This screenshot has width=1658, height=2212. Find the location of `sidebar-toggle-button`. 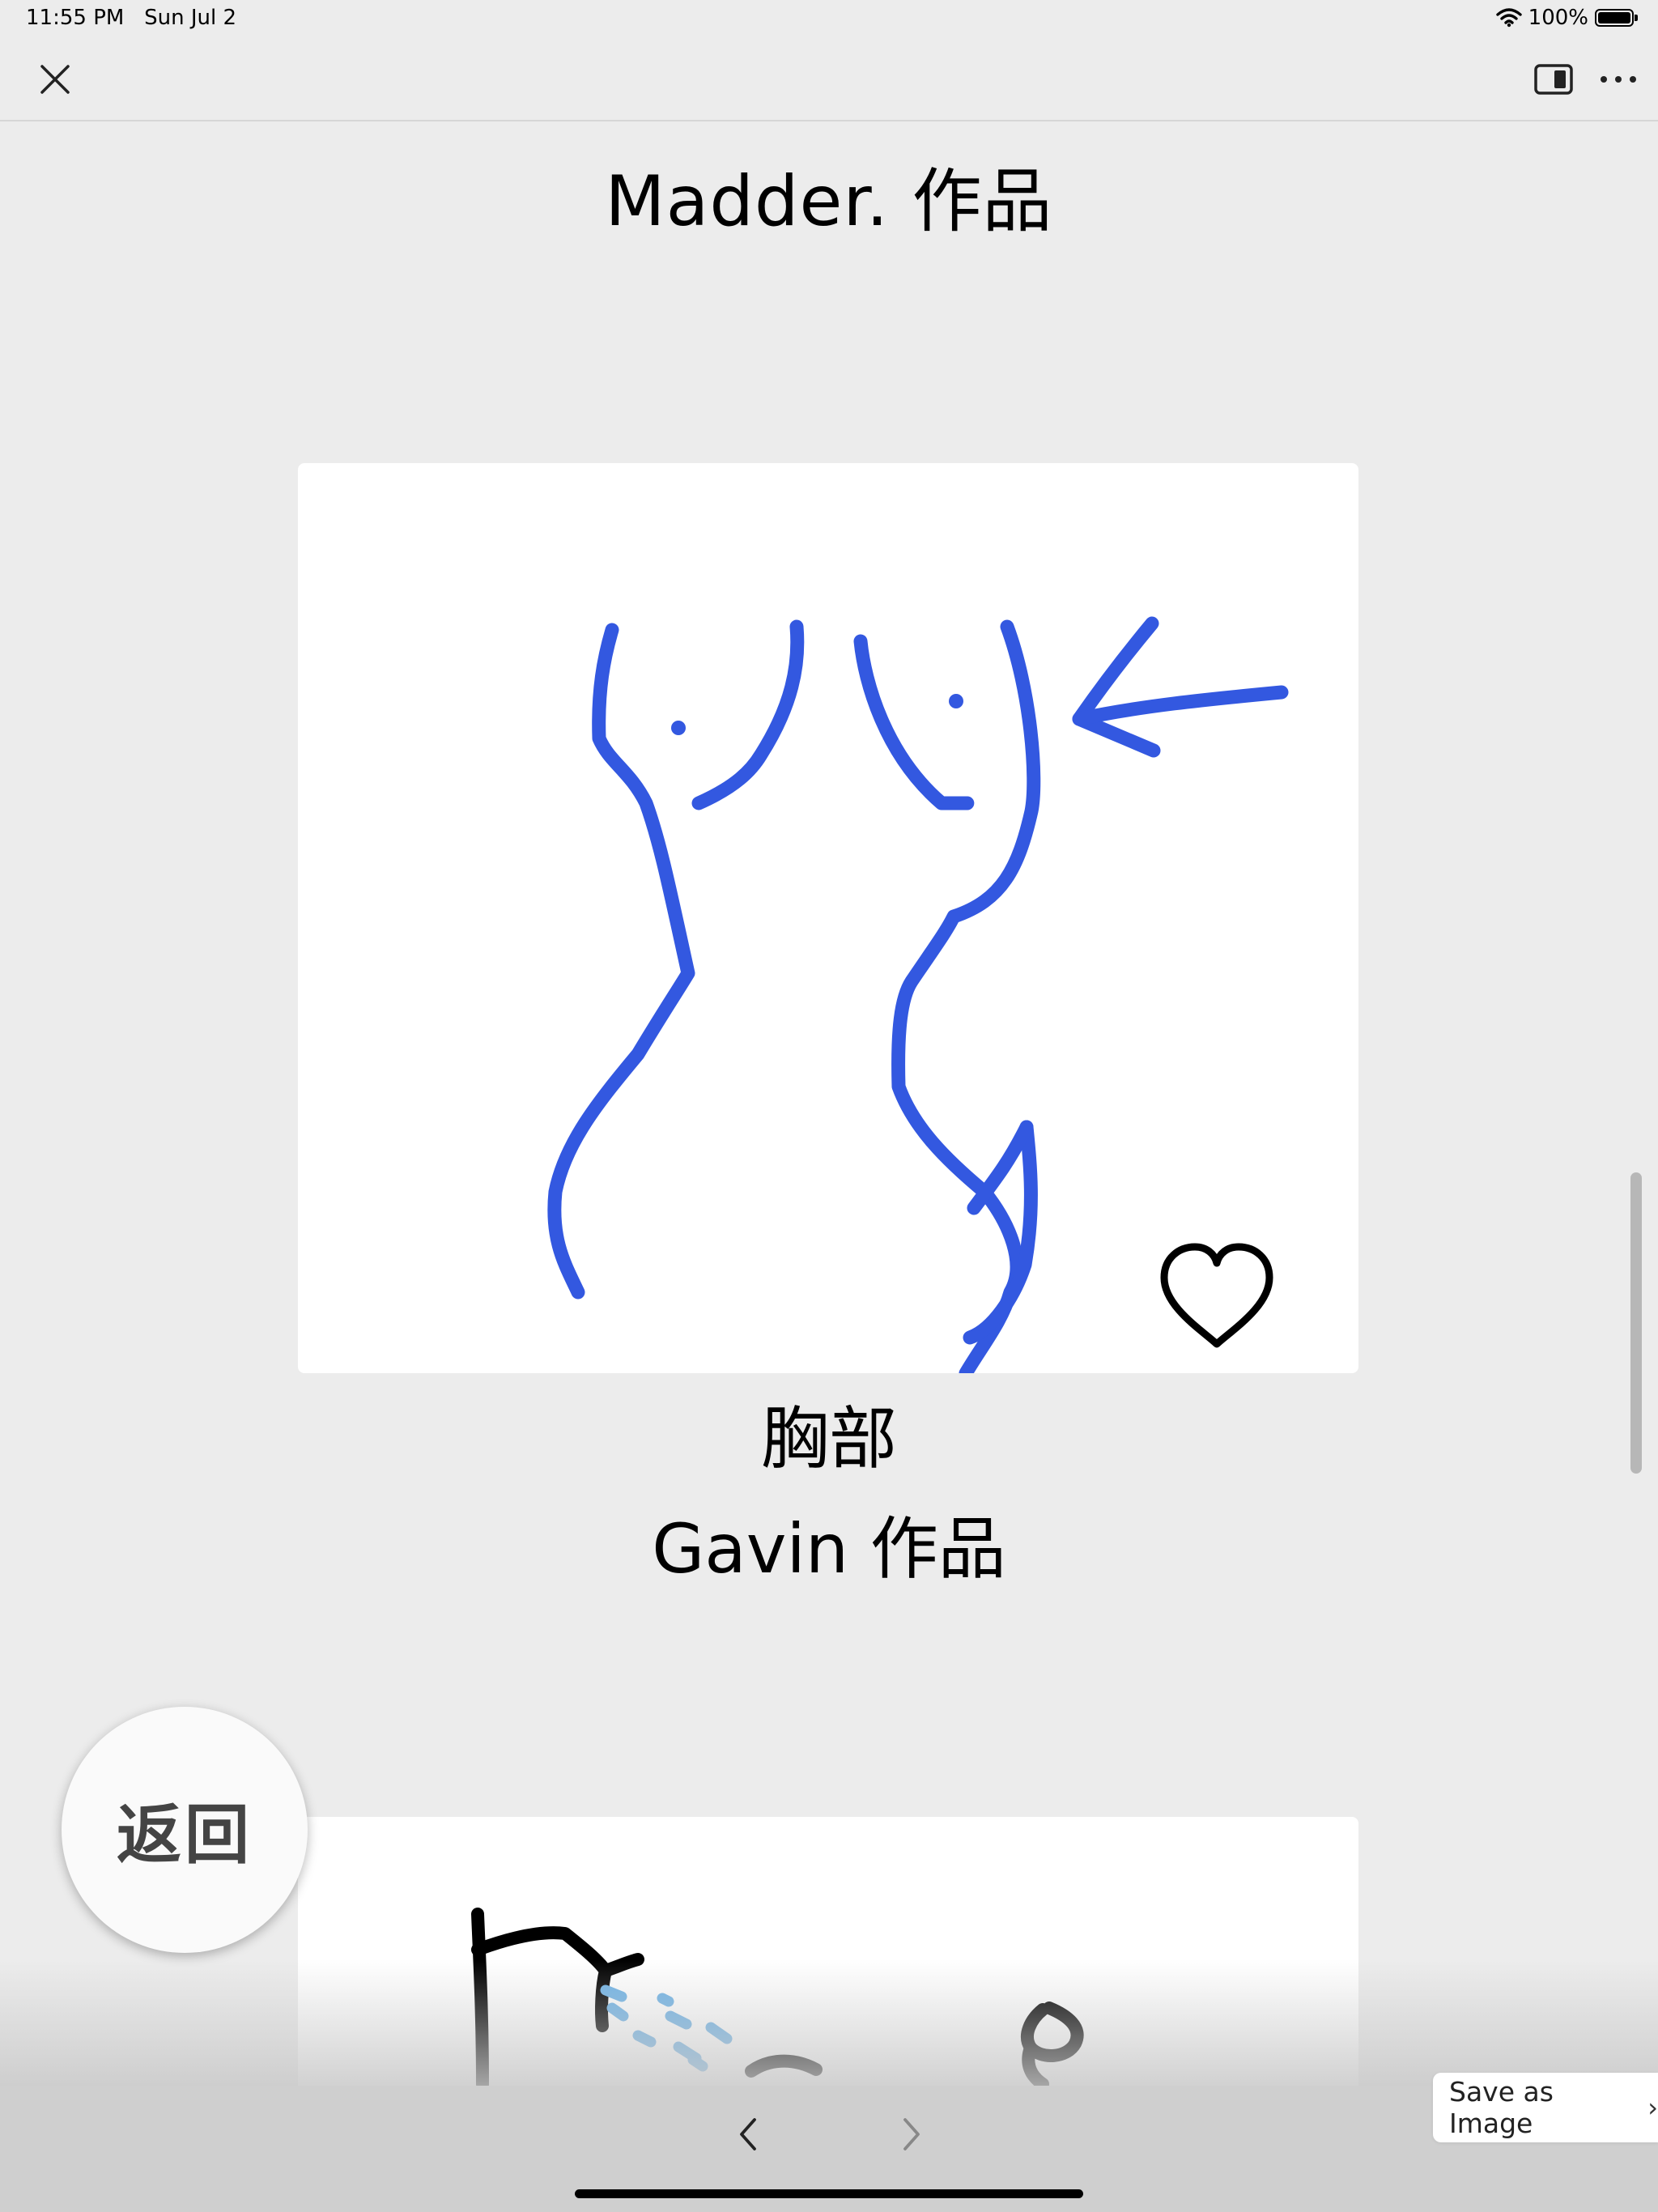

sidebar-toggle-button is located at coordinates (1553, 79).